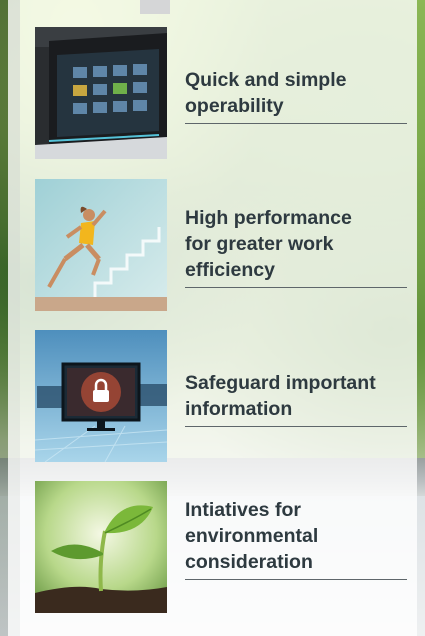 The image size is (425, 636). What do you see at coordinates (101, 547) in the screenshot?
I see `plant-sprout-image` at bounding box center [101, 547].